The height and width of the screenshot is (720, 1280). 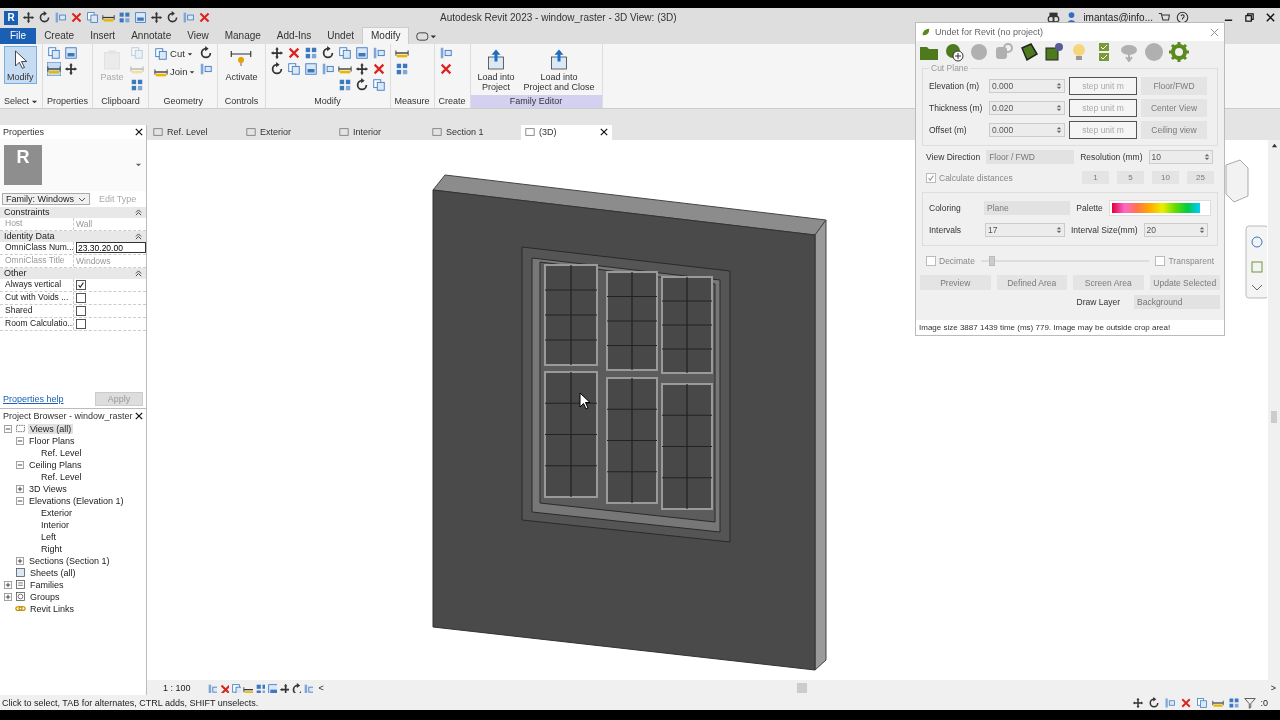 What do you see at coordinates (473, 132) in the screenshot?
I see `document-tab: Section 1` at bounding box center [473, 132].